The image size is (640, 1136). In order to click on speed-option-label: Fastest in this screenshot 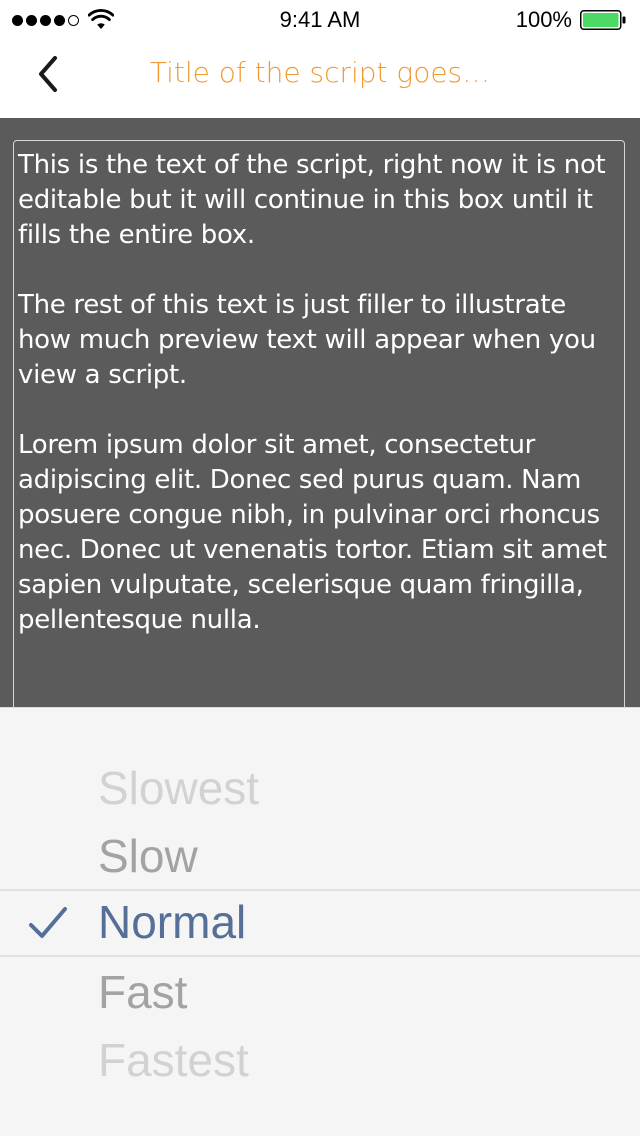, I will do `click(173, 1060)`.